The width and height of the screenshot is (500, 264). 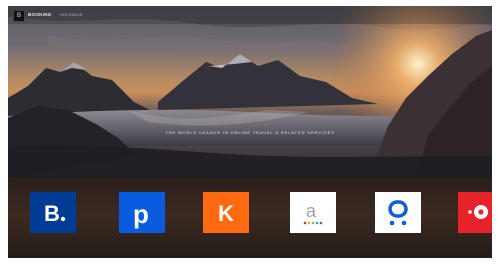 I want to click on svg-text: B, so click(x=52, y=213).